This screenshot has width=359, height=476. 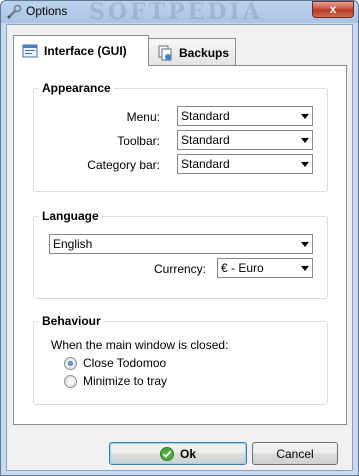 I want to click on language-title: Language, so click(x=70, y=216).